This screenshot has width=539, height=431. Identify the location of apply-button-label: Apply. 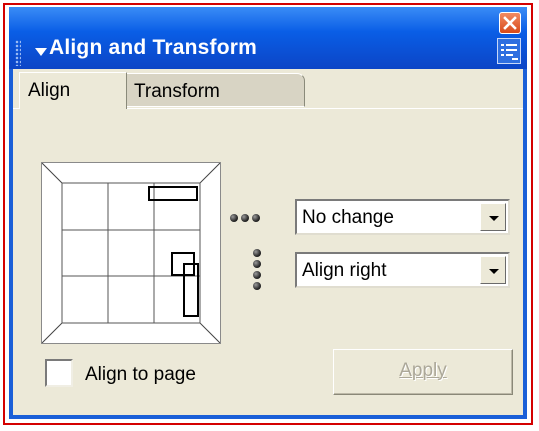
(423, 370).